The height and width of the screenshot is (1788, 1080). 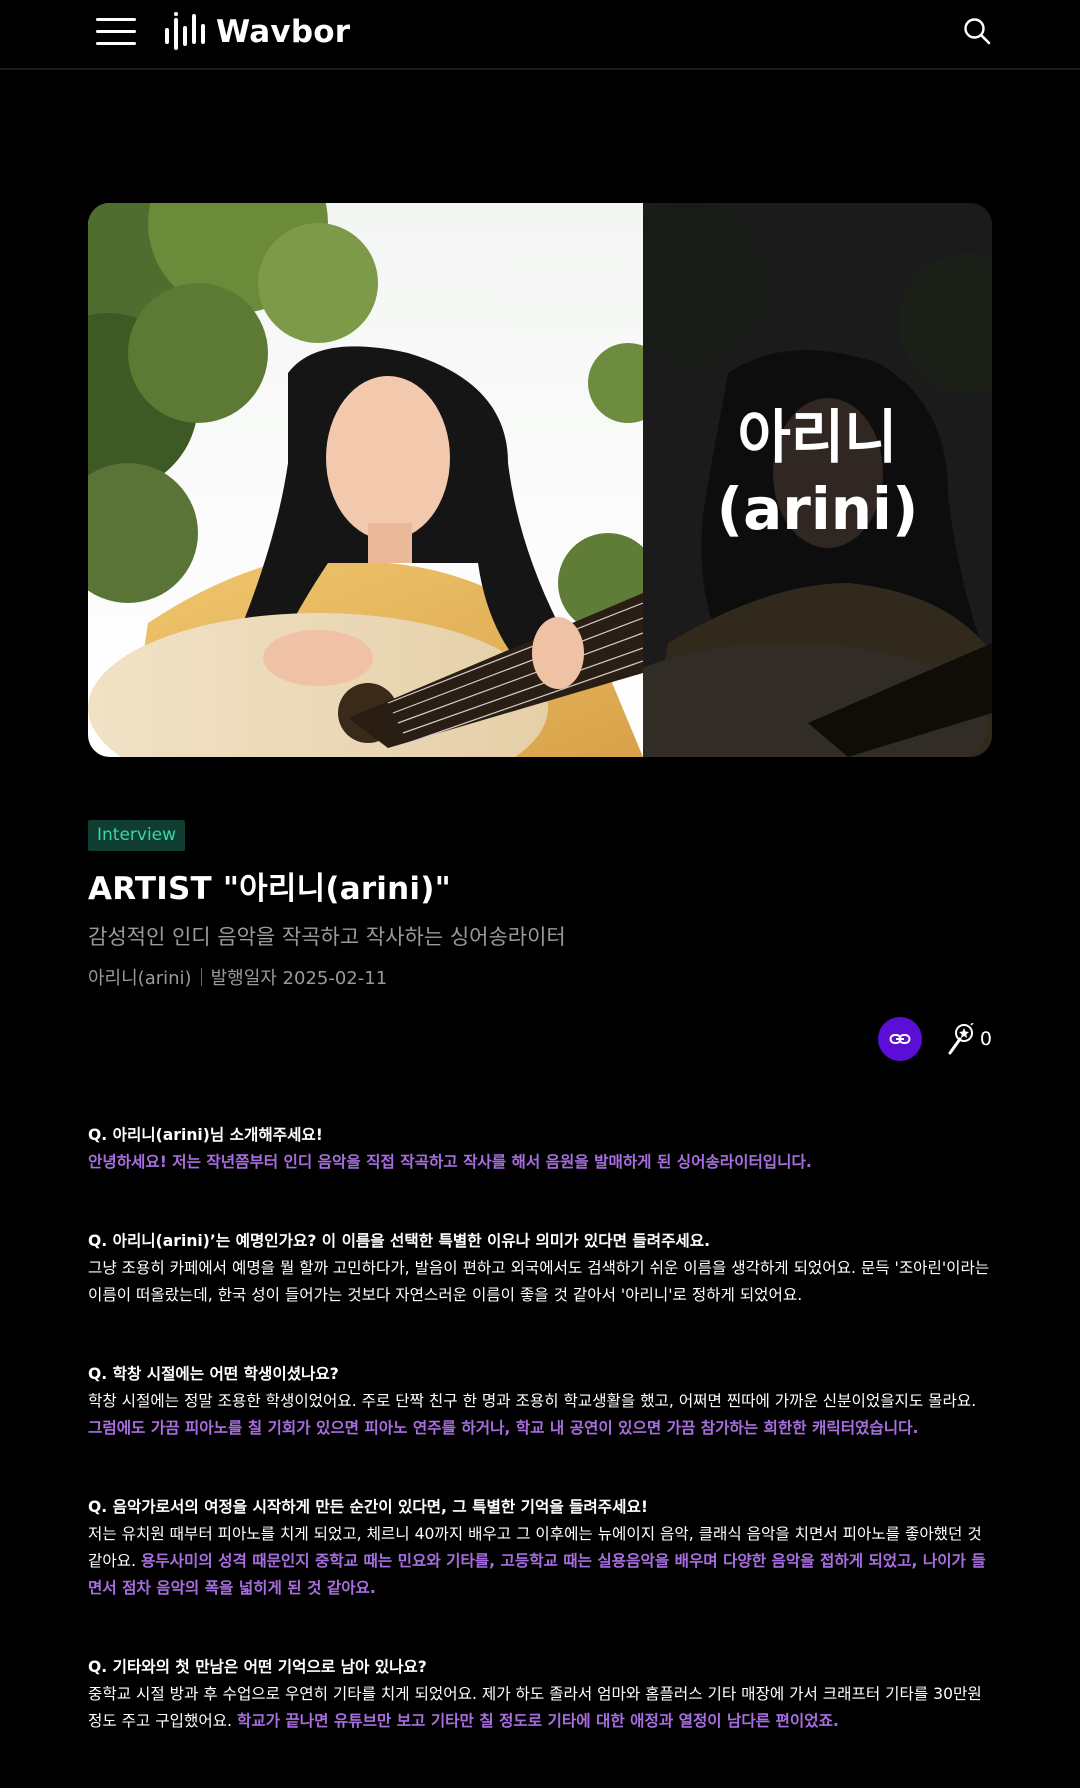 What do you see at coordinates (269, 889) in the screenshot?
I see `article-title: ARTIST "아리니(arini)"` at bounding box center [269, 889].